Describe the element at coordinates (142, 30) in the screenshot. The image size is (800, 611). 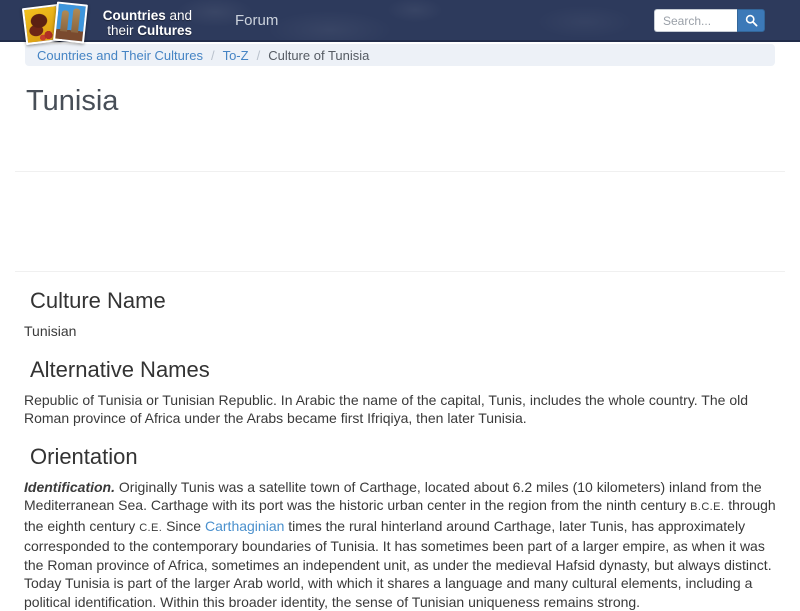
I see `logo-line-2: their Cultures` at that location.